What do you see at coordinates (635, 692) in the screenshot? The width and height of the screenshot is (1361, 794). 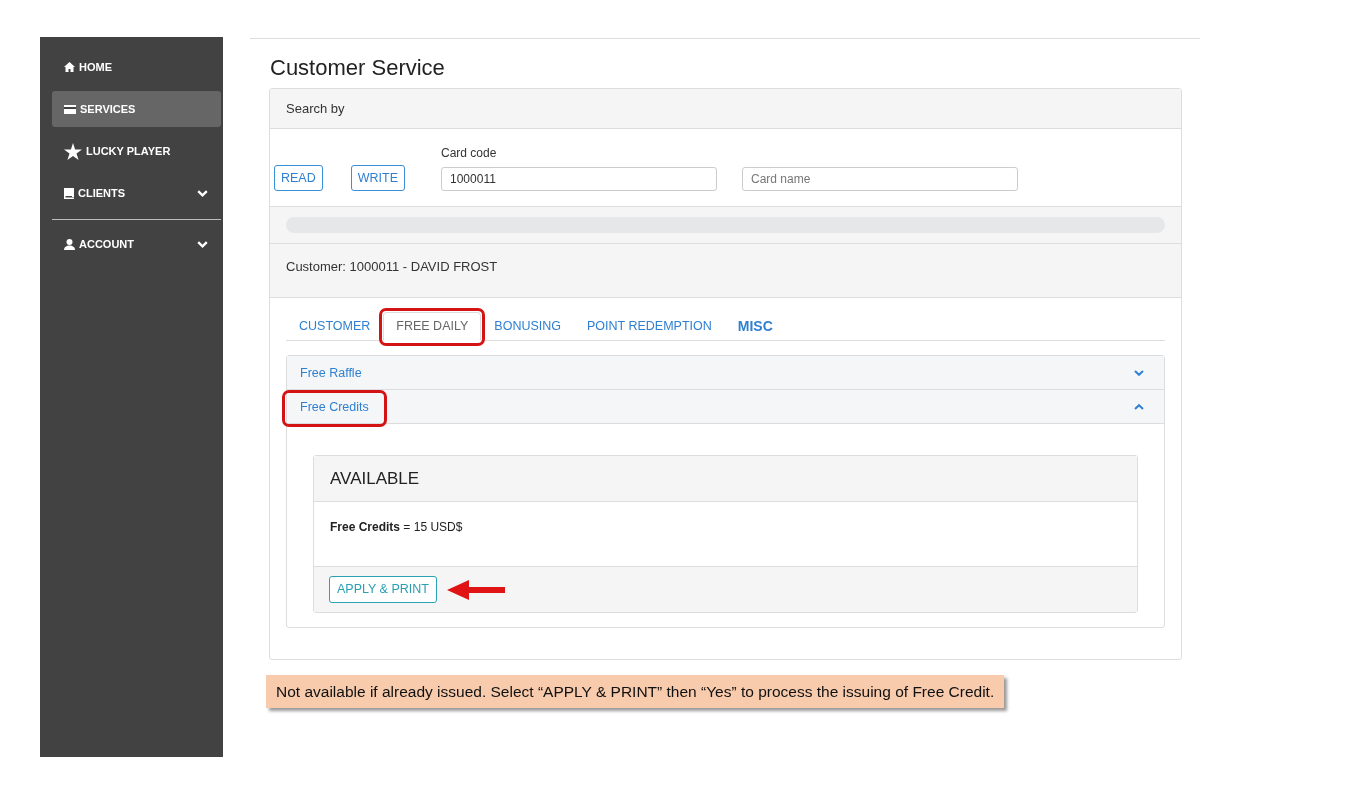 I see `instruction-note: Not available if already issued. Select “APPLY & PRINT” then “Yes” to process the issuing of Free Credit.` at bounding box center [635, 692].